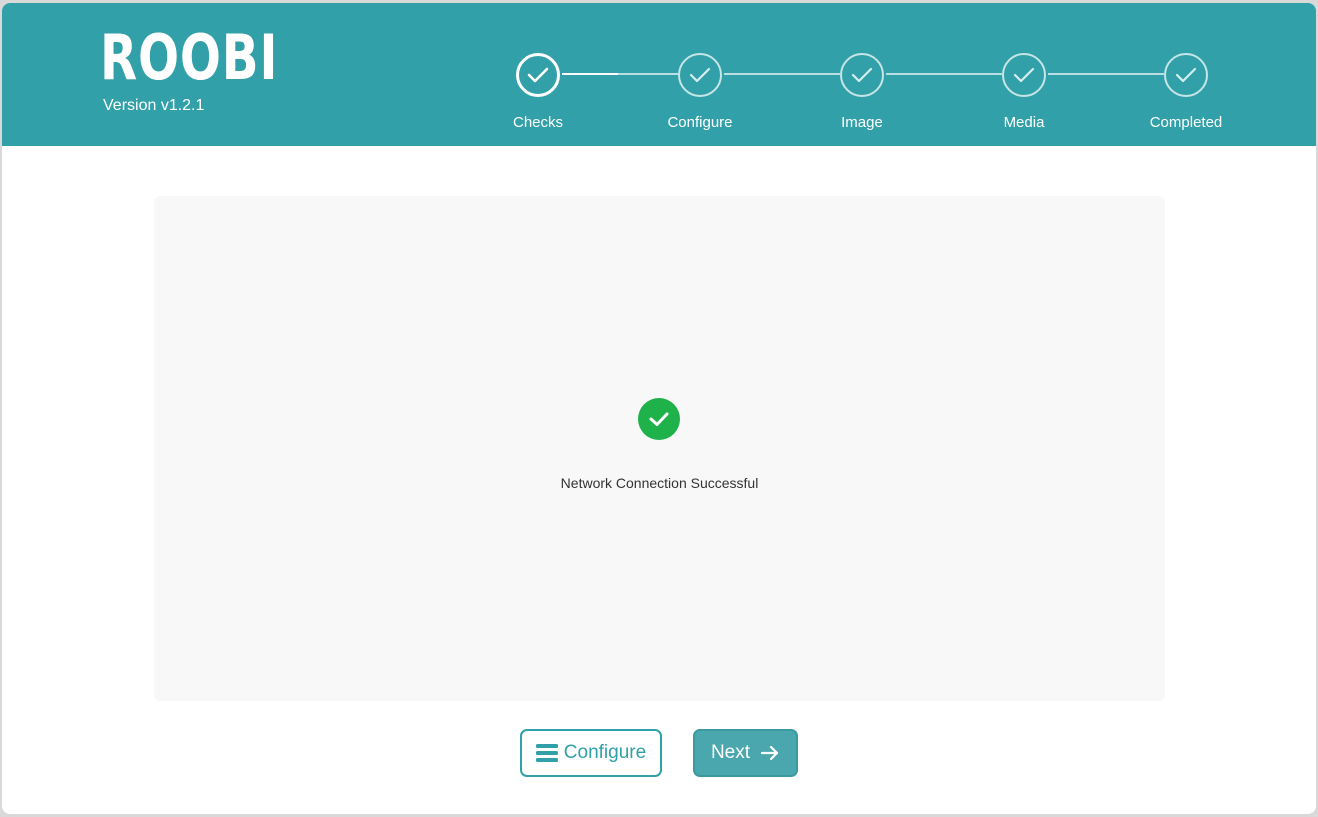 This screenshot has width=1318, height=817. What do you see at coordinates (700, 122) in the screenshot?
I see `step-label-configure: Configure` at bounding box center [700, 122].